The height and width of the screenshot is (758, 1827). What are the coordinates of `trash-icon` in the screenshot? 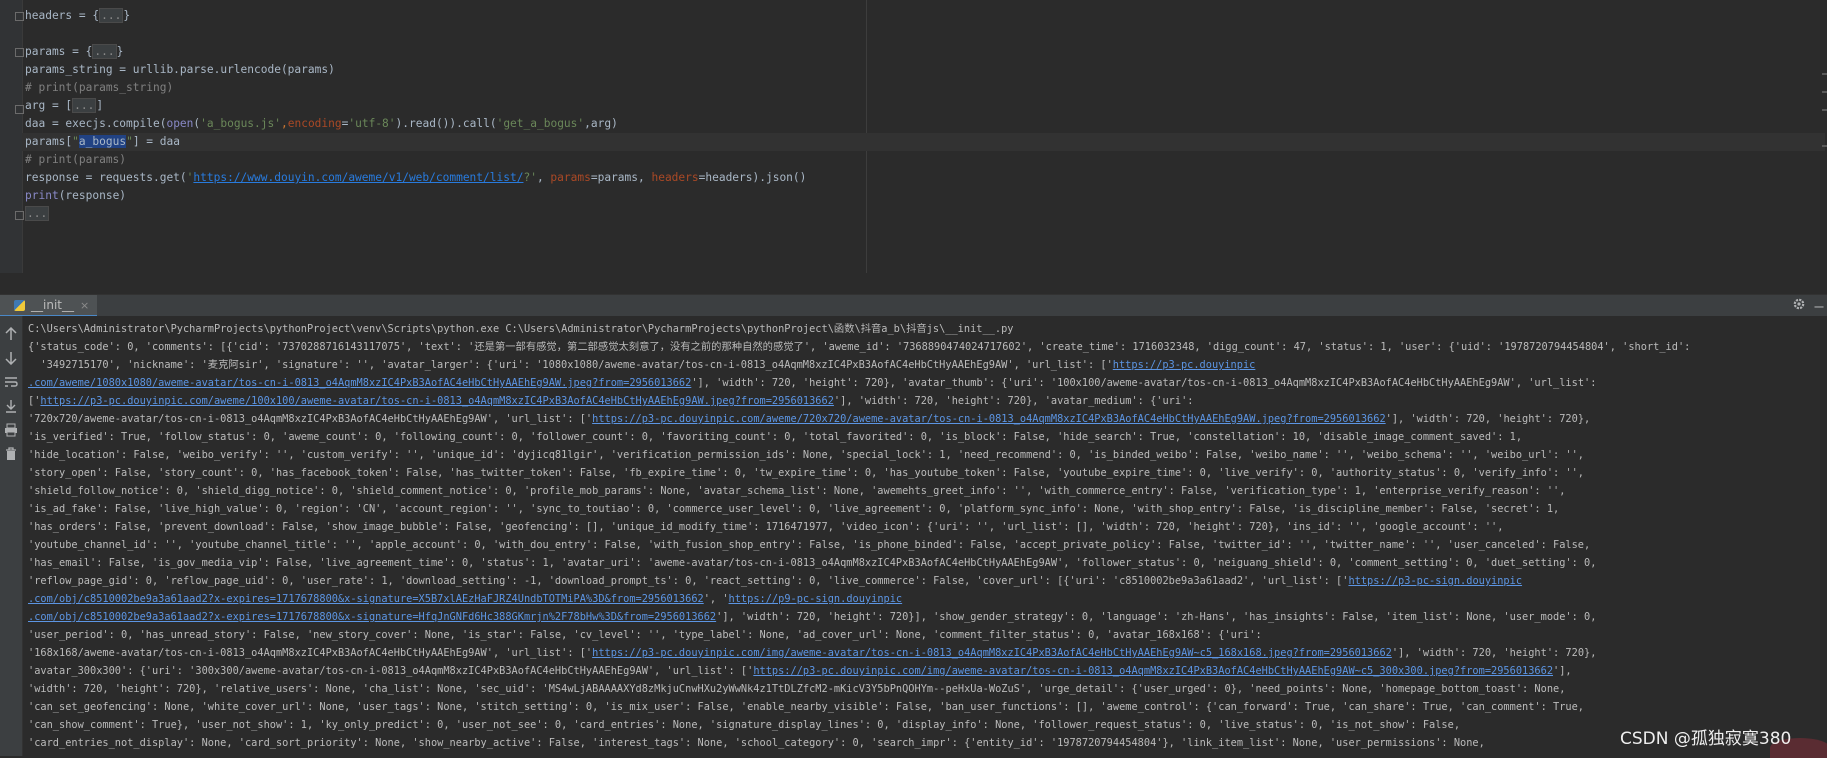 It's located at (11, 454).